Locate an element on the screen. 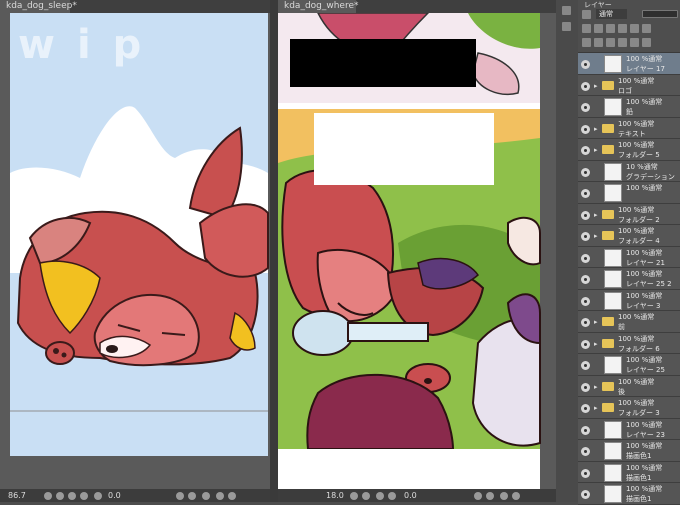 Image resolution: width=680 pixels, height=505 pixels. flip-horizontal-icon is located at coordinates (220, 496).